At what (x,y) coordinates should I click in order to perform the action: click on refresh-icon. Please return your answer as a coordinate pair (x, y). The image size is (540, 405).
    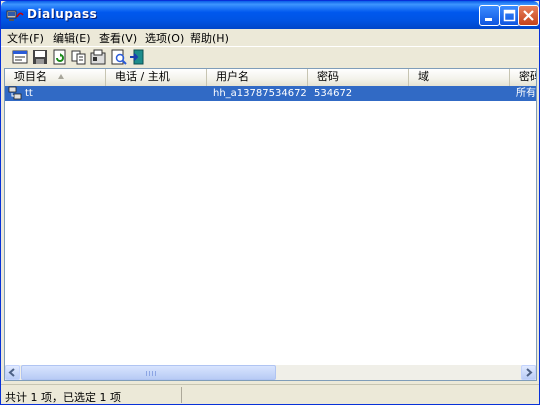
    Looking at the image, I should click on (60, 57).